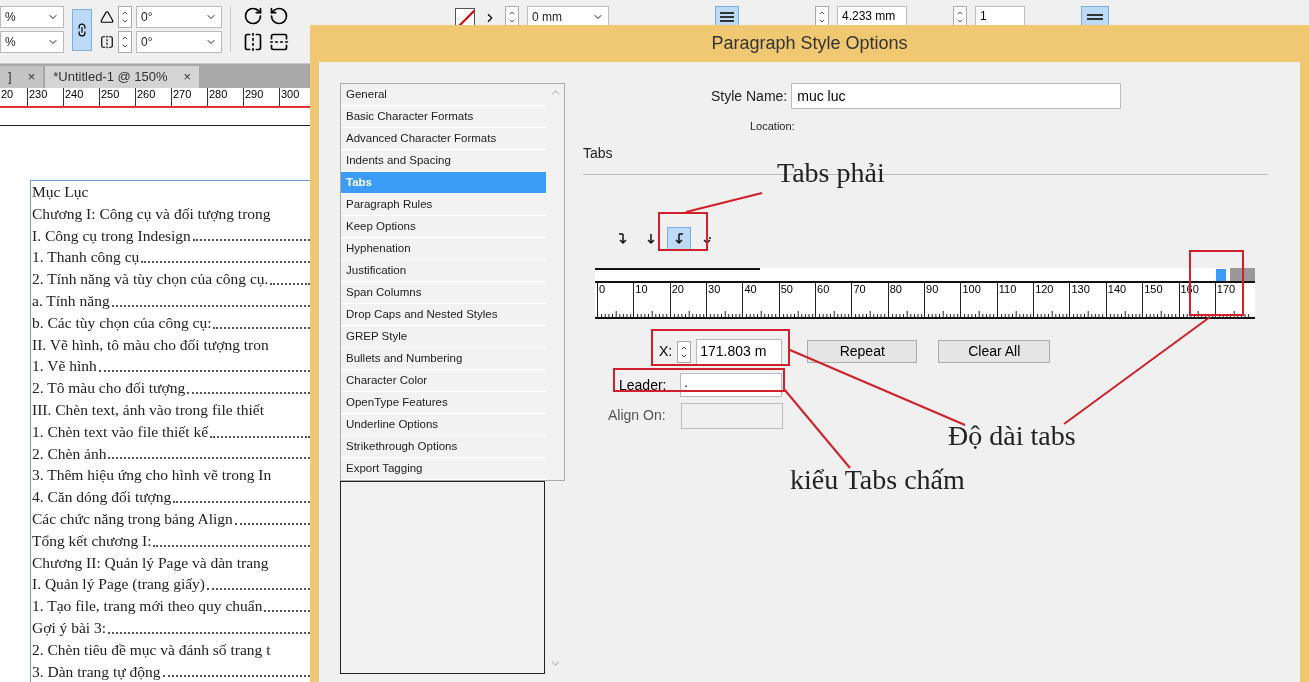 The height and width of the screenshot is (682, 1309). I want to click on columns-field: 1, so click(1000, 17).